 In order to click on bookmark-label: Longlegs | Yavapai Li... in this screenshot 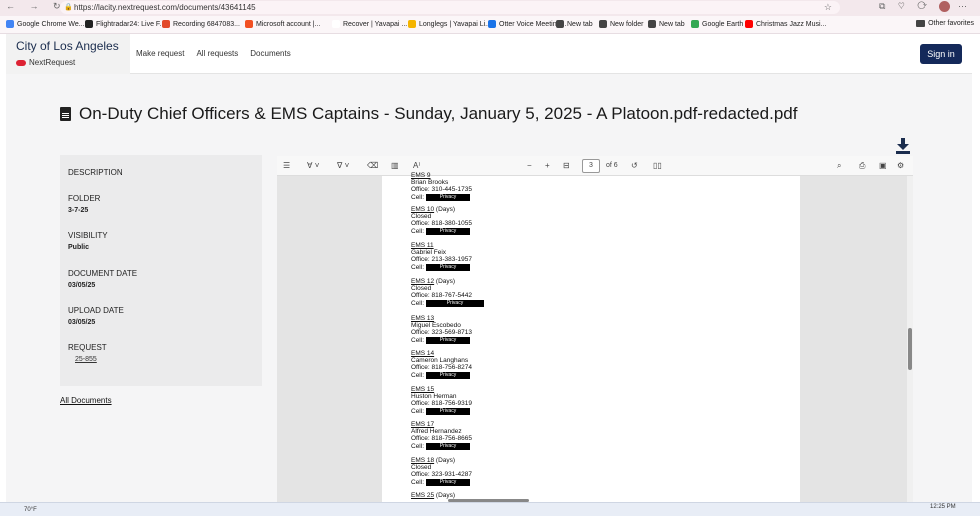, I will do `click(455, 24)`.